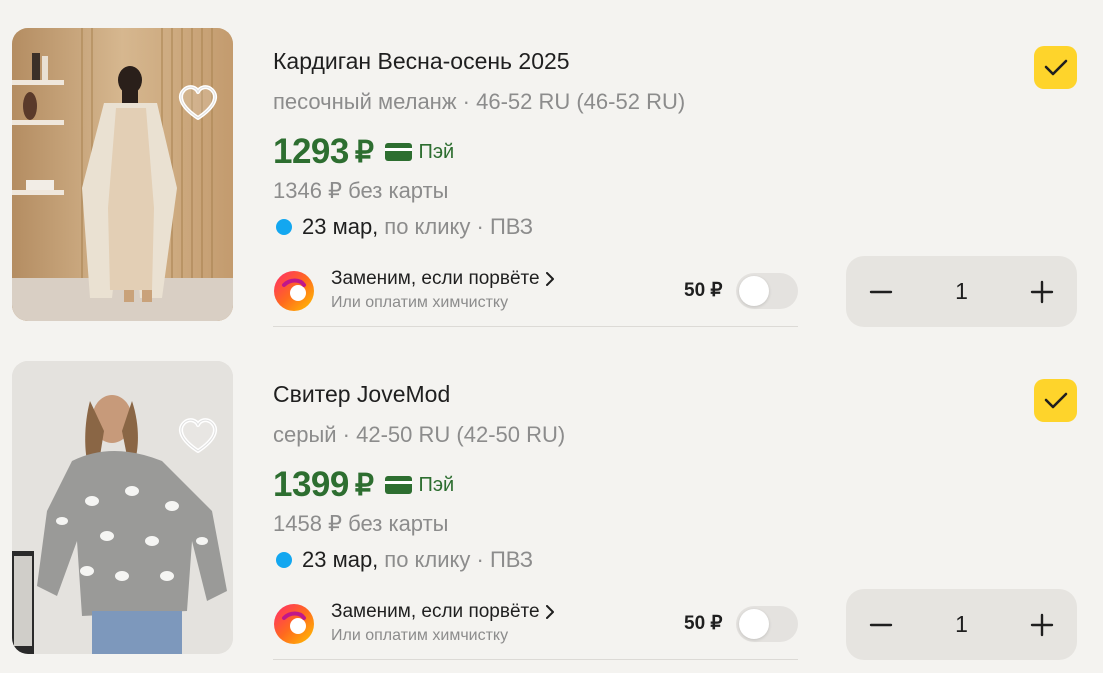 Image resolution: width=1103 pixels, height=673 pixels. I want to click on price-row: 1293 ₽ Пэй, so click(363, 152).